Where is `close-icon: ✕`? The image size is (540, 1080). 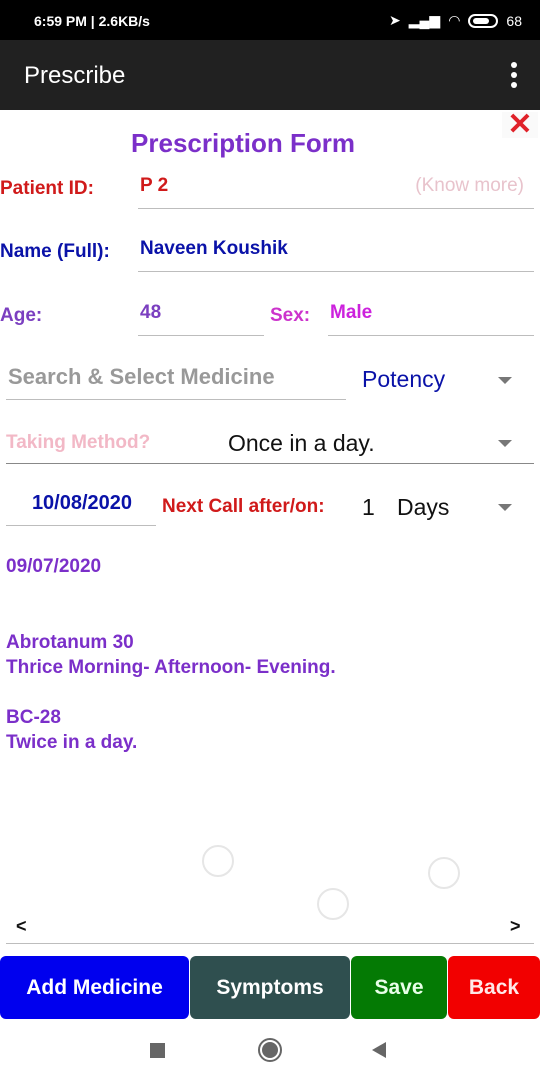
close-icon: ✕ is located at coordinates (520, 125).